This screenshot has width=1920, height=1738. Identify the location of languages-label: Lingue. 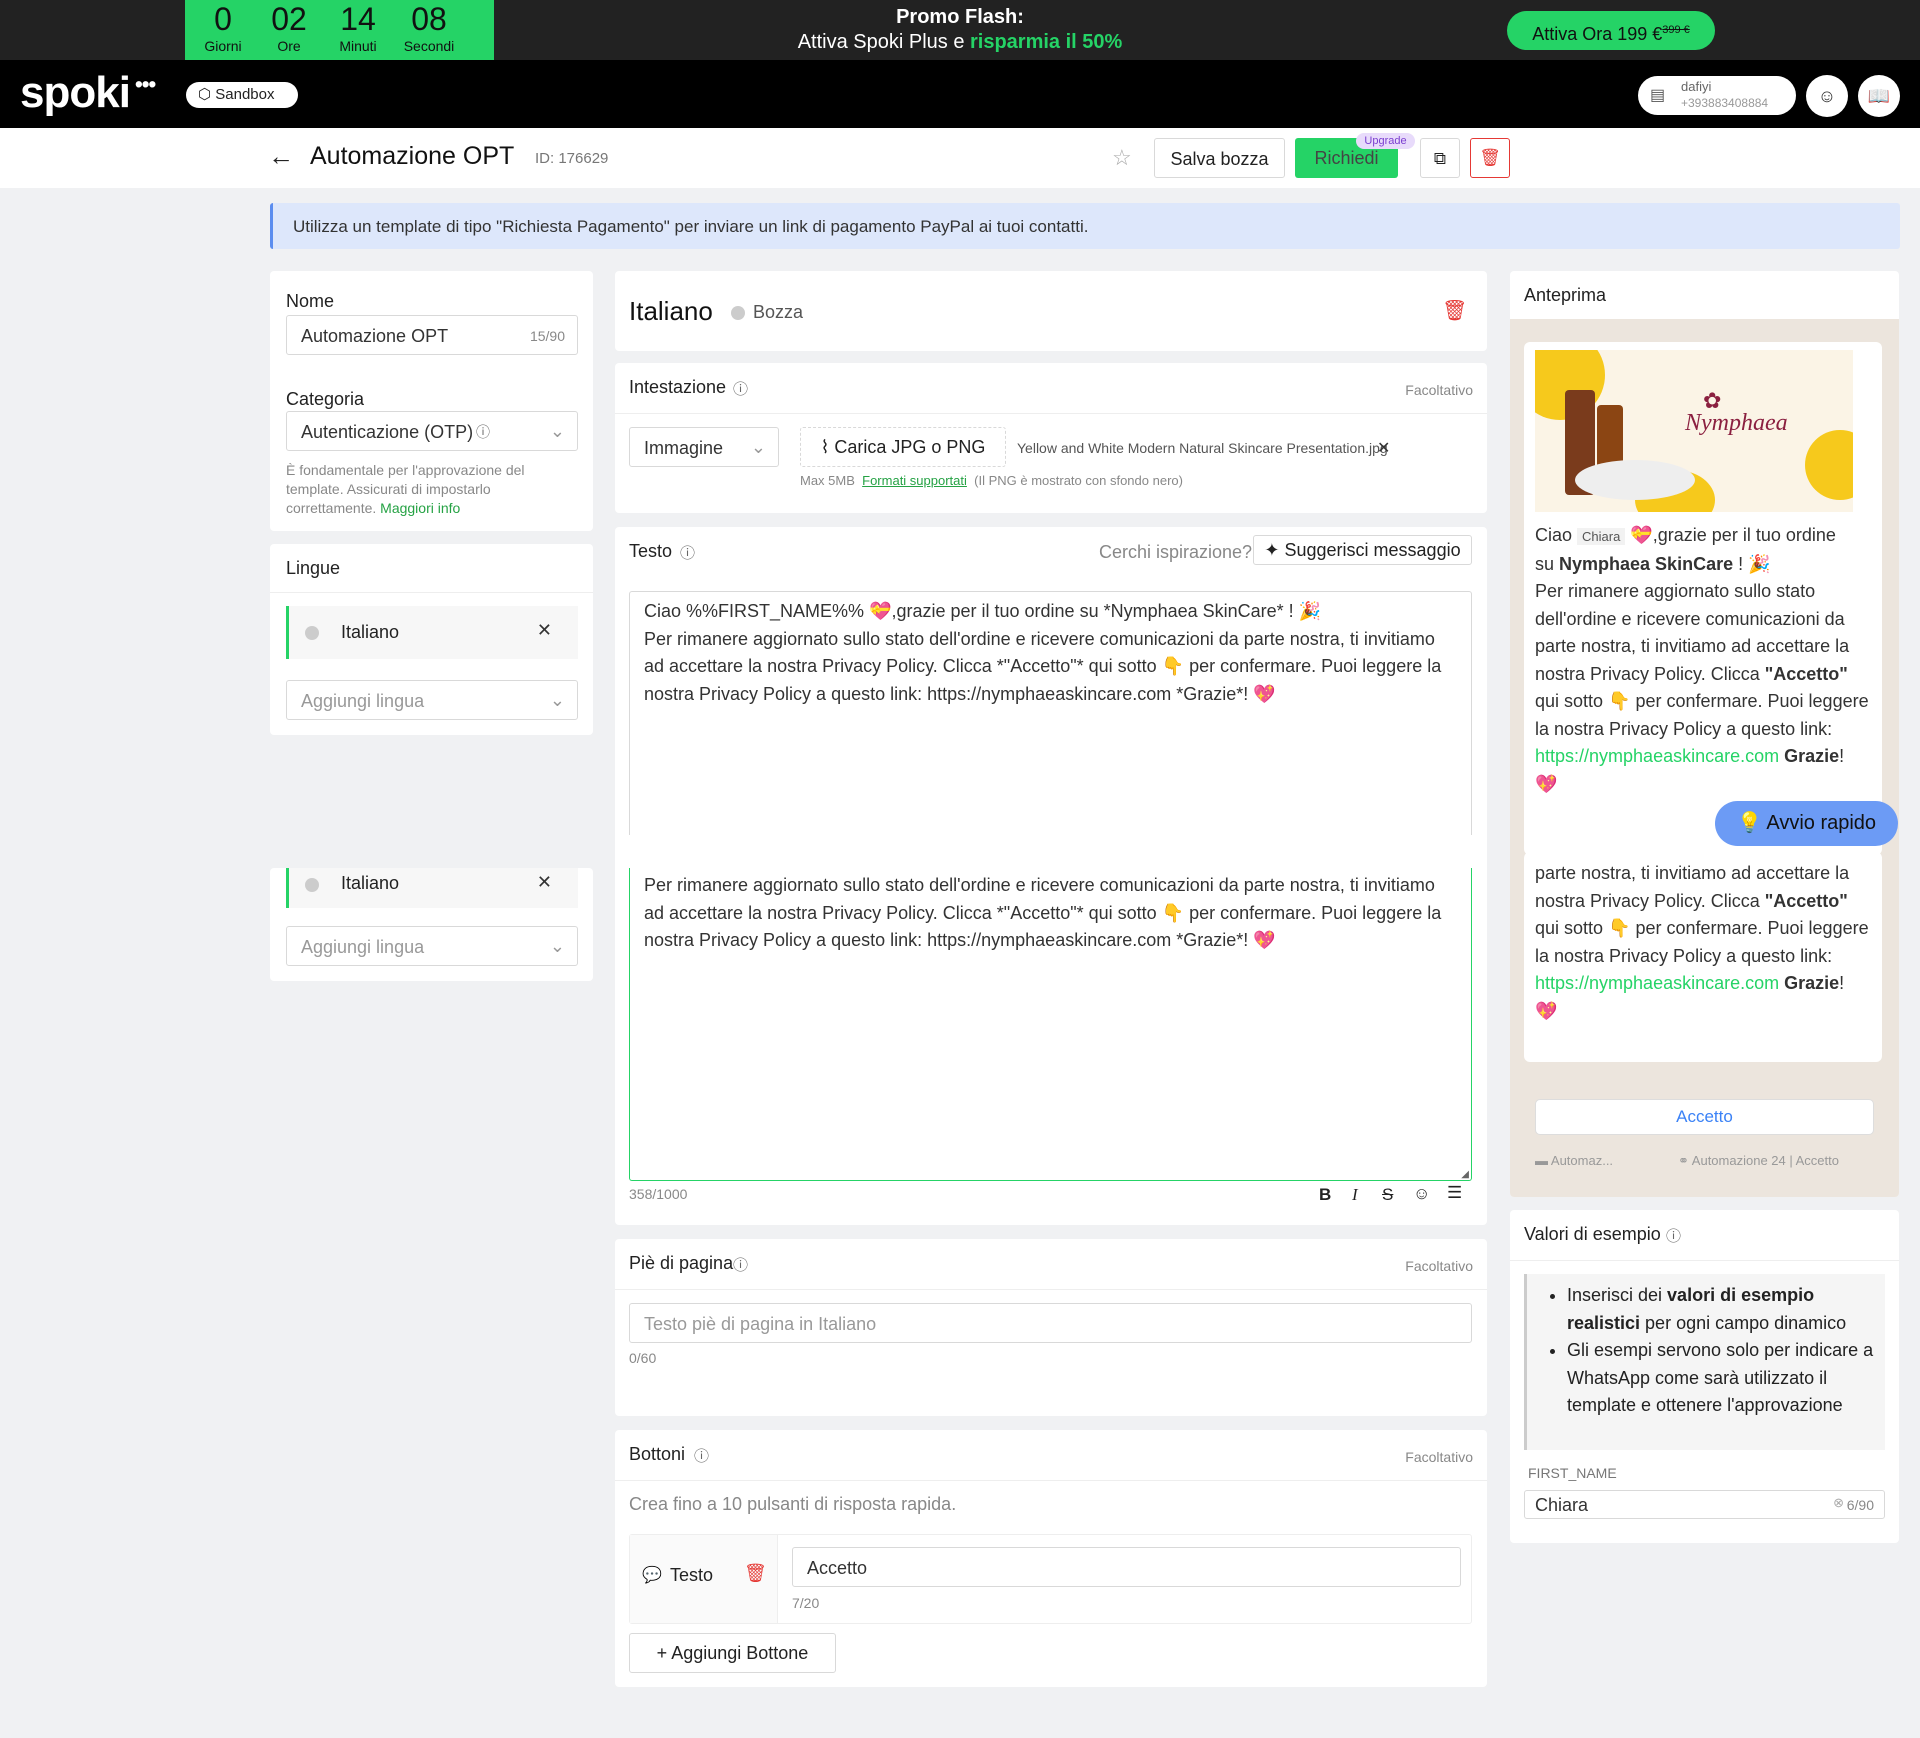
(313, 568).